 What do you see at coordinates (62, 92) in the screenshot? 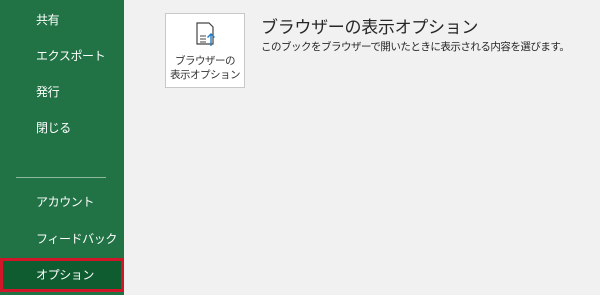
I see `sidebar-item-publish: 発行` at bounding box center [62, 92].